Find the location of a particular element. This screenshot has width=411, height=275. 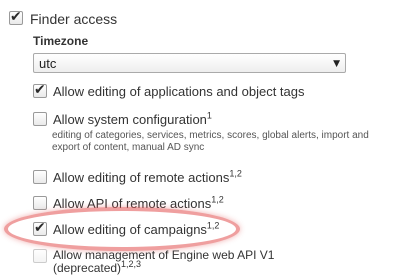

option-label-text: Allow API of remote actions is located at coordinates (132, 203).